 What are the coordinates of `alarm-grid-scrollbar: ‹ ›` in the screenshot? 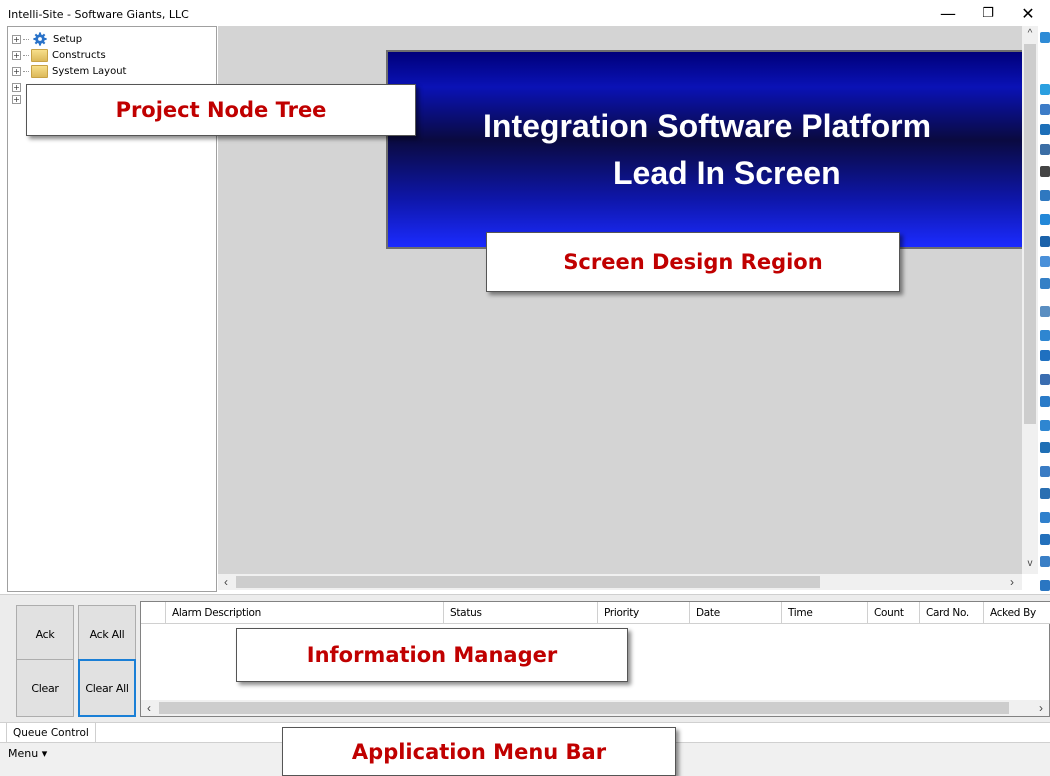 It's located at (595, 708).